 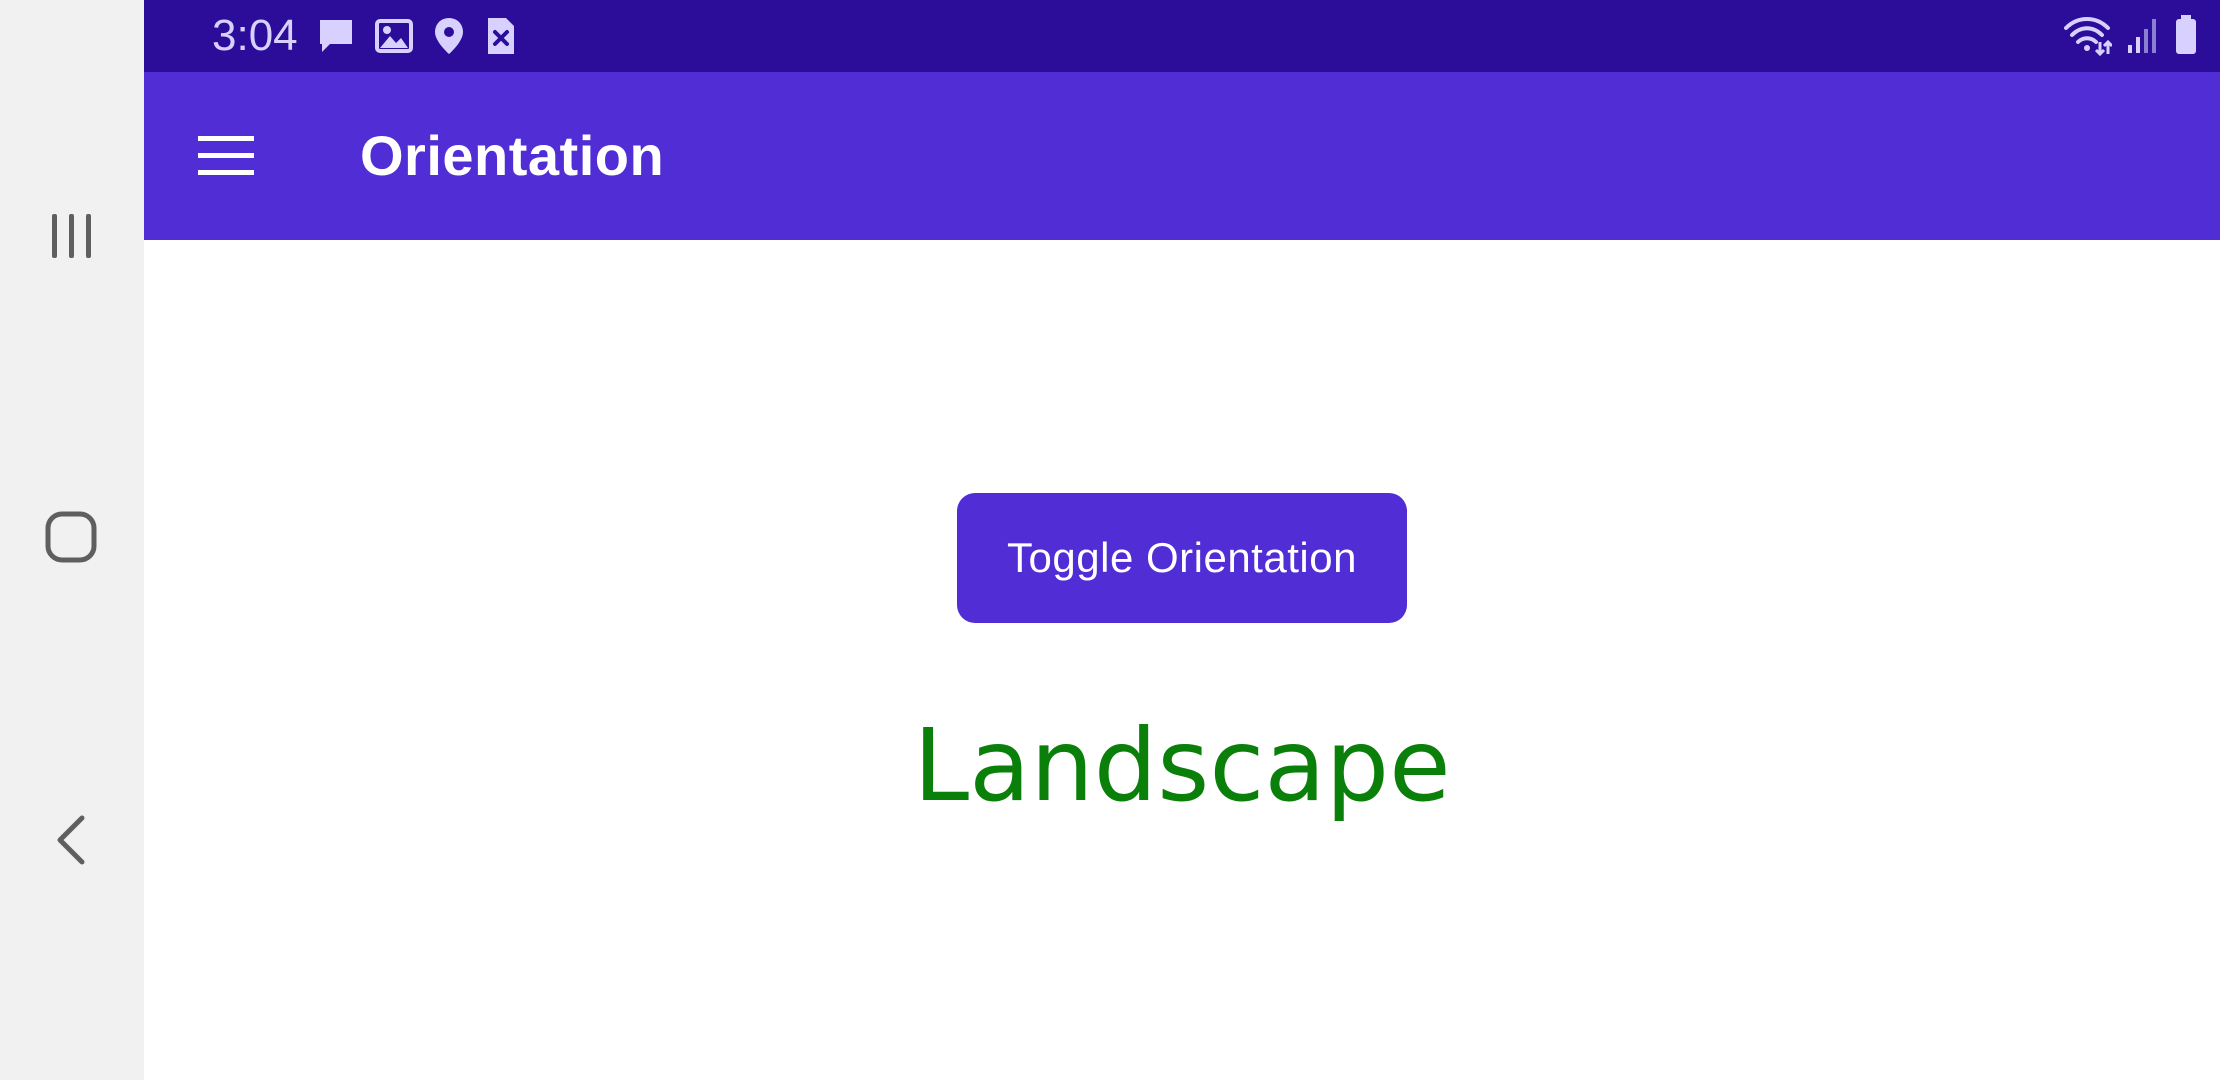 What do you see at coordinates (512, 155) in the screenshot?
I see `app-title: Orientation` at bounding box center [512, 155].